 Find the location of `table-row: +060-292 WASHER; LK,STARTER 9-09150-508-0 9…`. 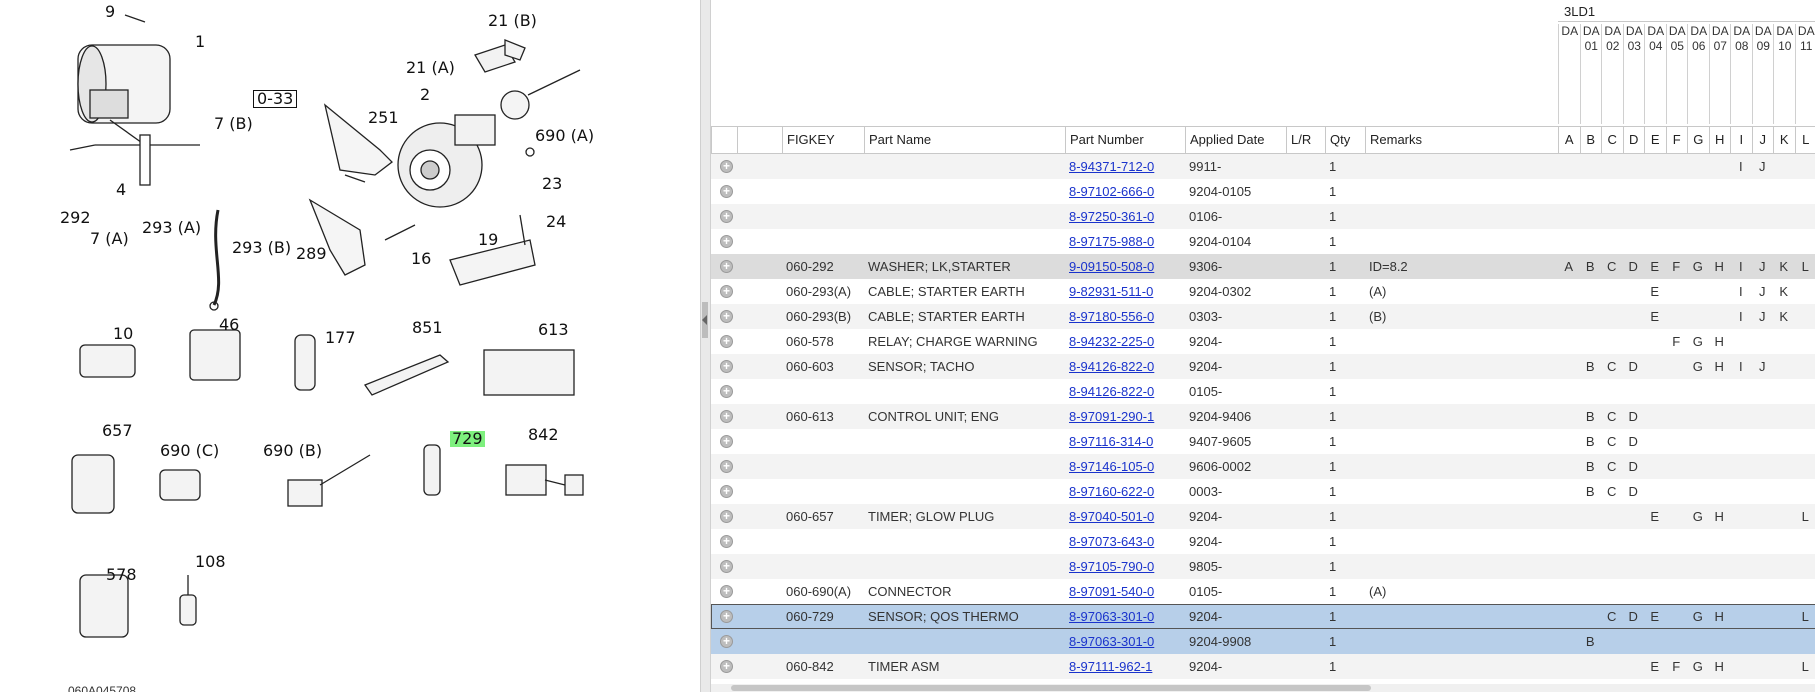

table-row: +060-292 WASHER; LK,STARTER 9-09150-508-0 9… is located at coordinates (1263, 266).